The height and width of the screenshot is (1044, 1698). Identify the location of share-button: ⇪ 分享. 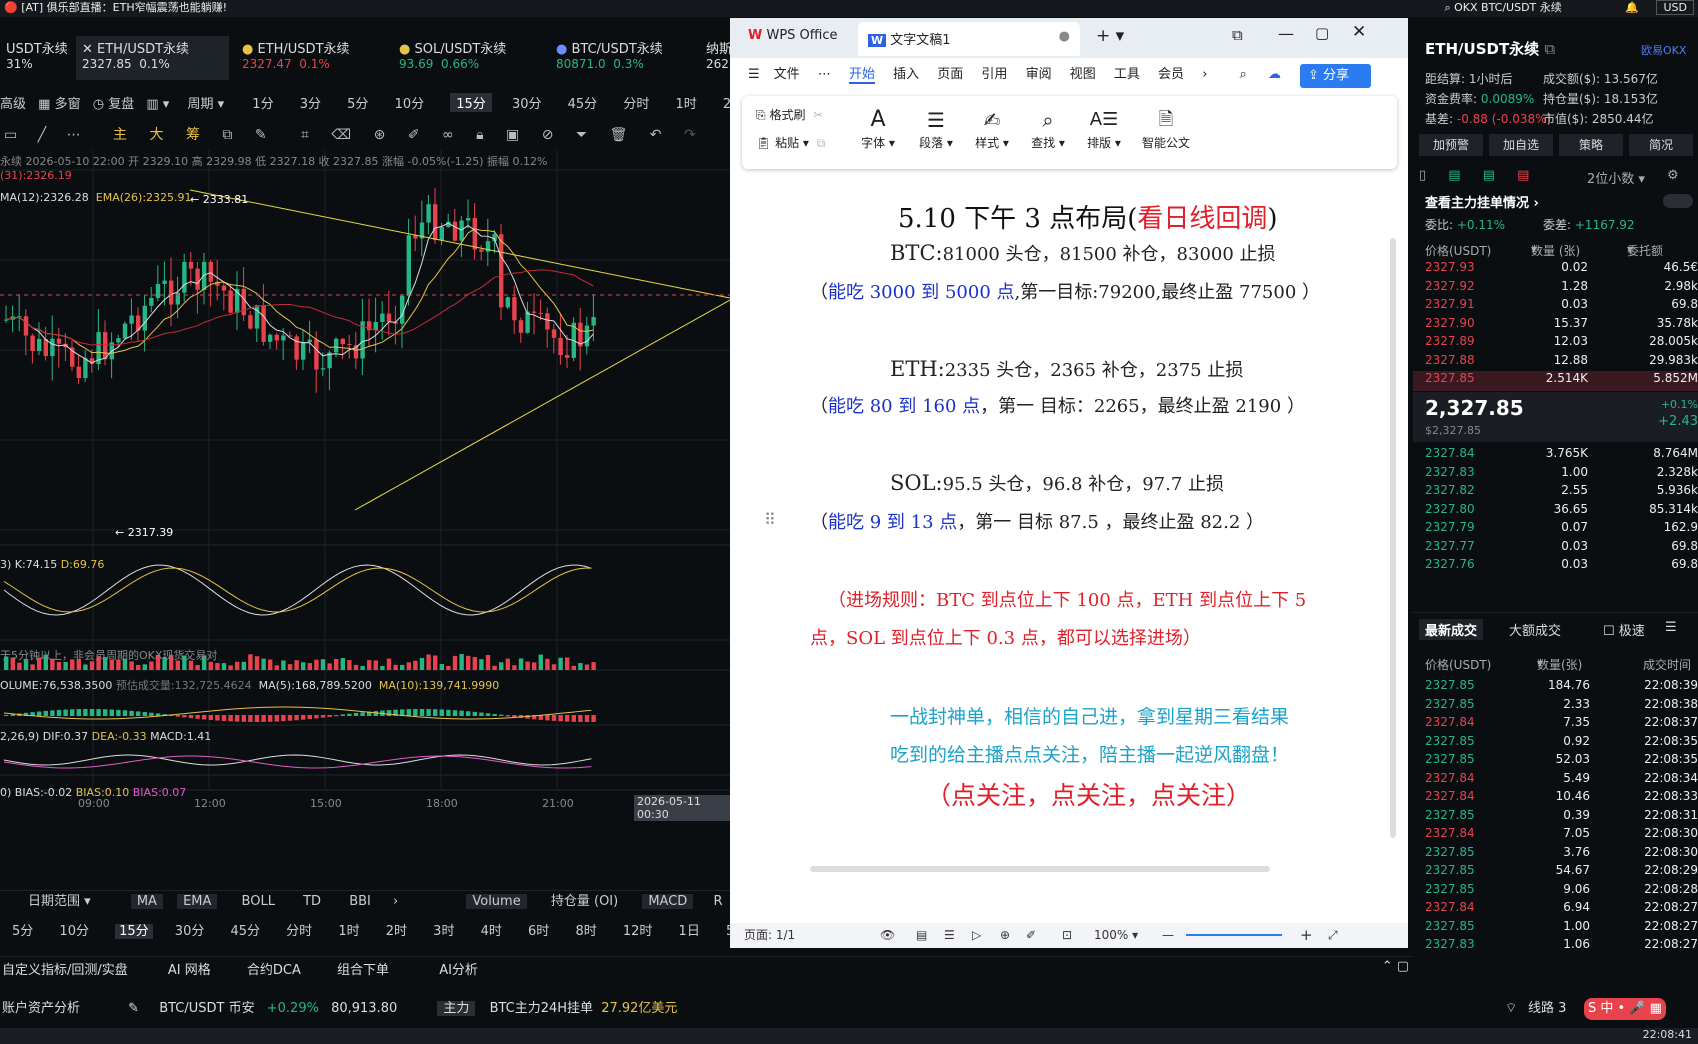
(1336, 76).